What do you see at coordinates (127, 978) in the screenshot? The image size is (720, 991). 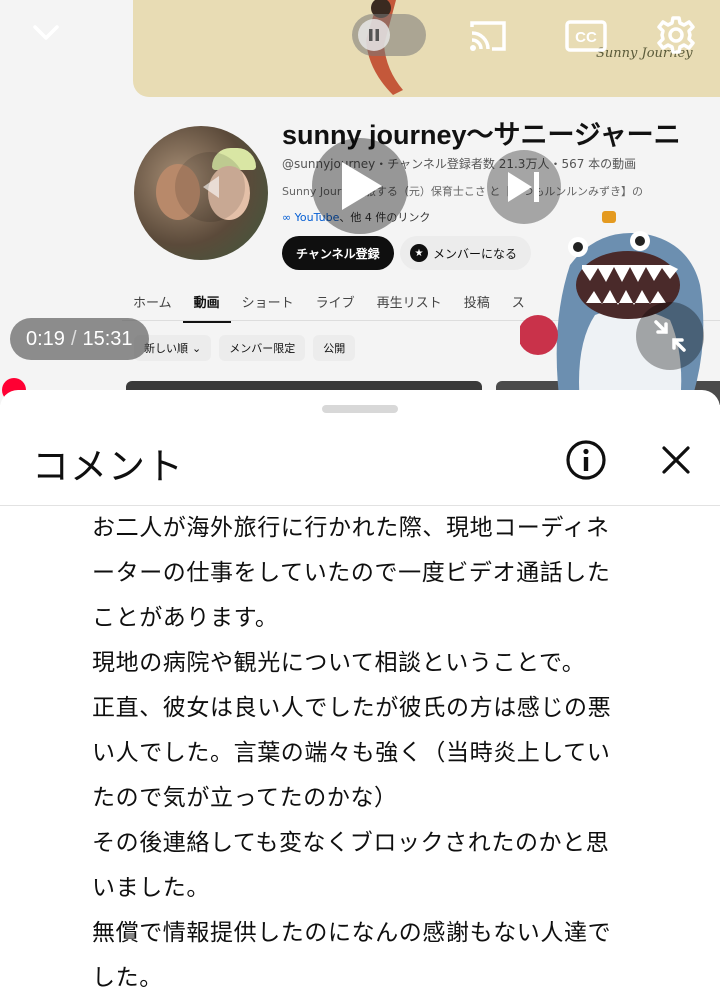 I see `comment-line: した。` at bounding box center [127, 978].